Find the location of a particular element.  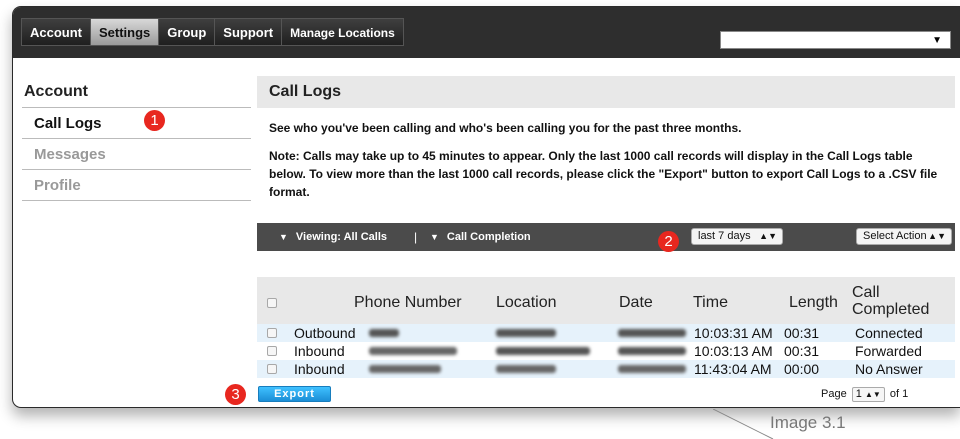

tab-group: Group is located at coordinates (187, 32).